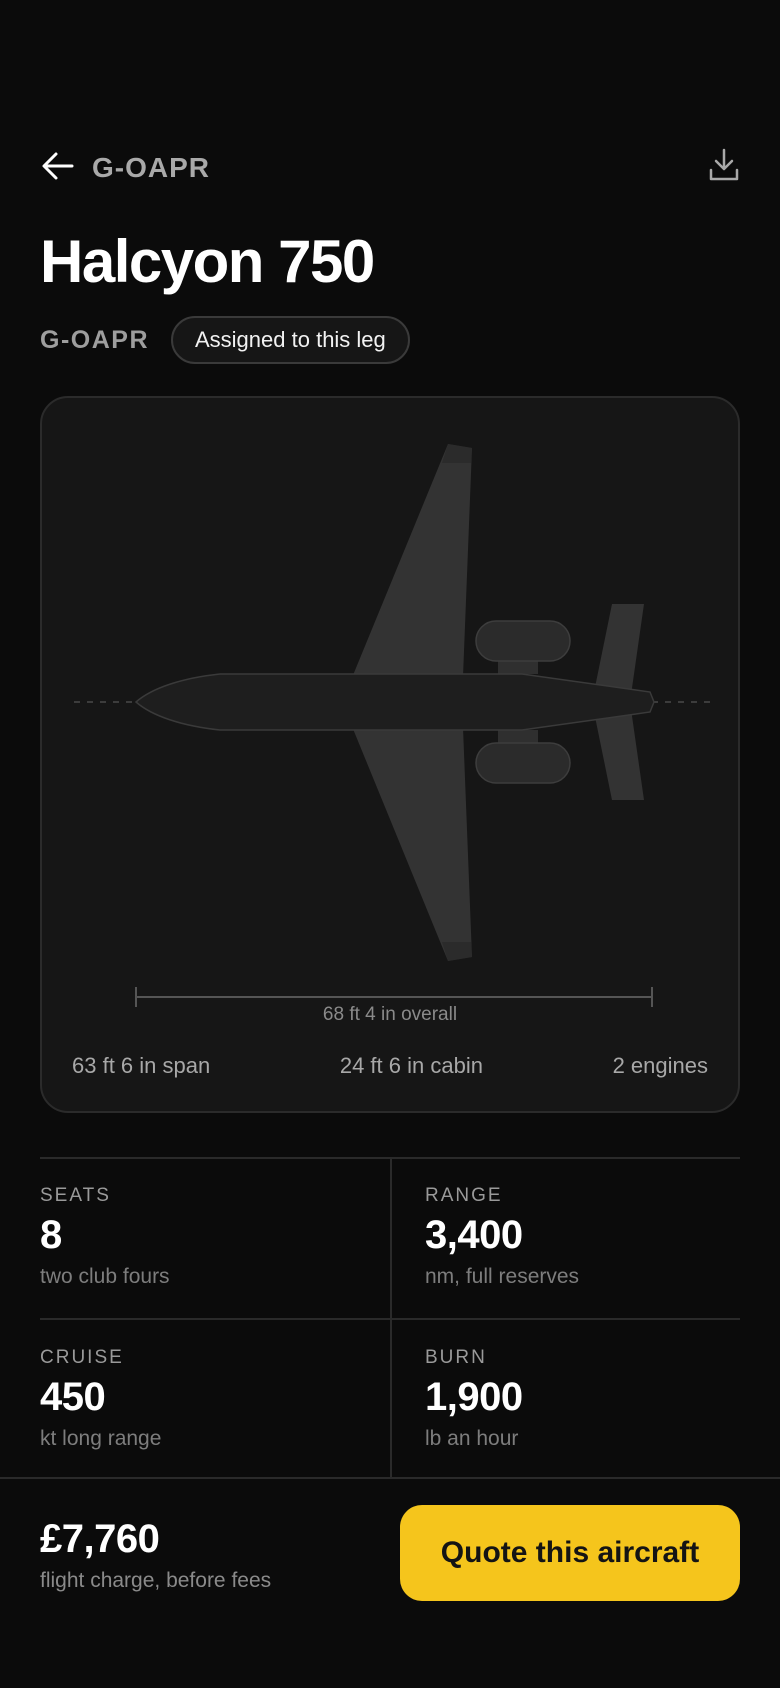  I want to click on price-caption: flight charge, before fees, so click(156, 1580).